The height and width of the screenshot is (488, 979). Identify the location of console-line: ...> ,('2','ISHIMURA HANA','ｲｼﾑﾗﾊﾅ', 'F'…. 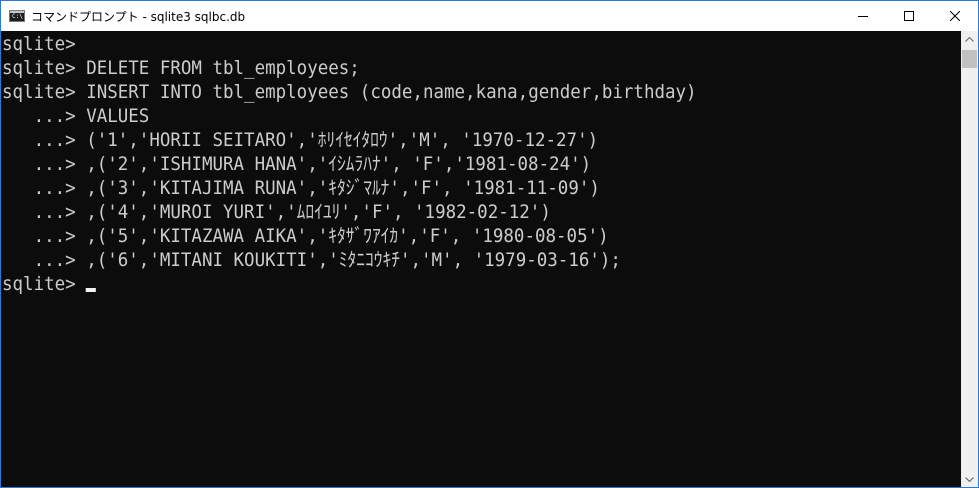
(297, 164).